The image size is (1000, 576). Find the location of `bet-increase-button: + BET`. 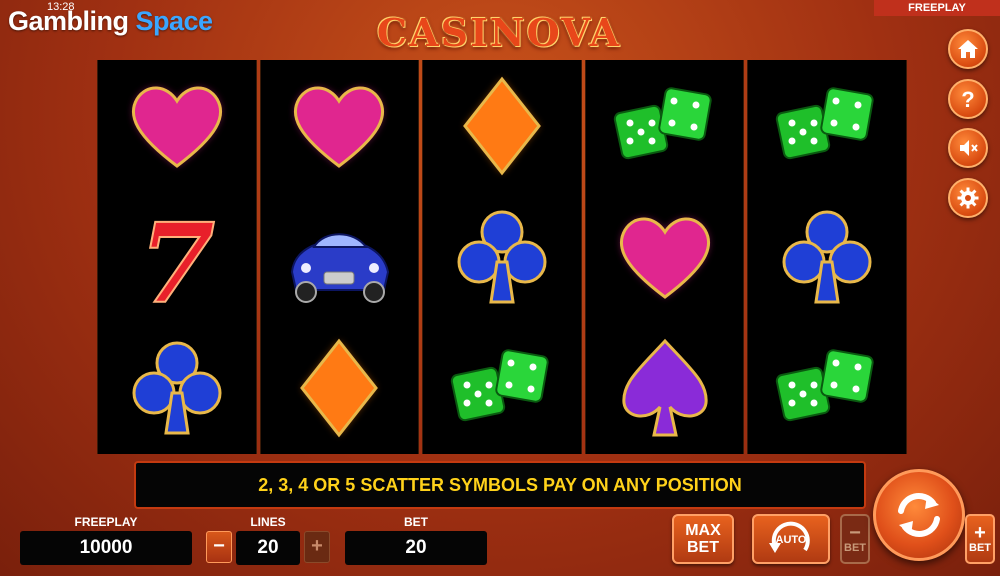

bet-increase-button: + BET is located at coordinates (980, 539).